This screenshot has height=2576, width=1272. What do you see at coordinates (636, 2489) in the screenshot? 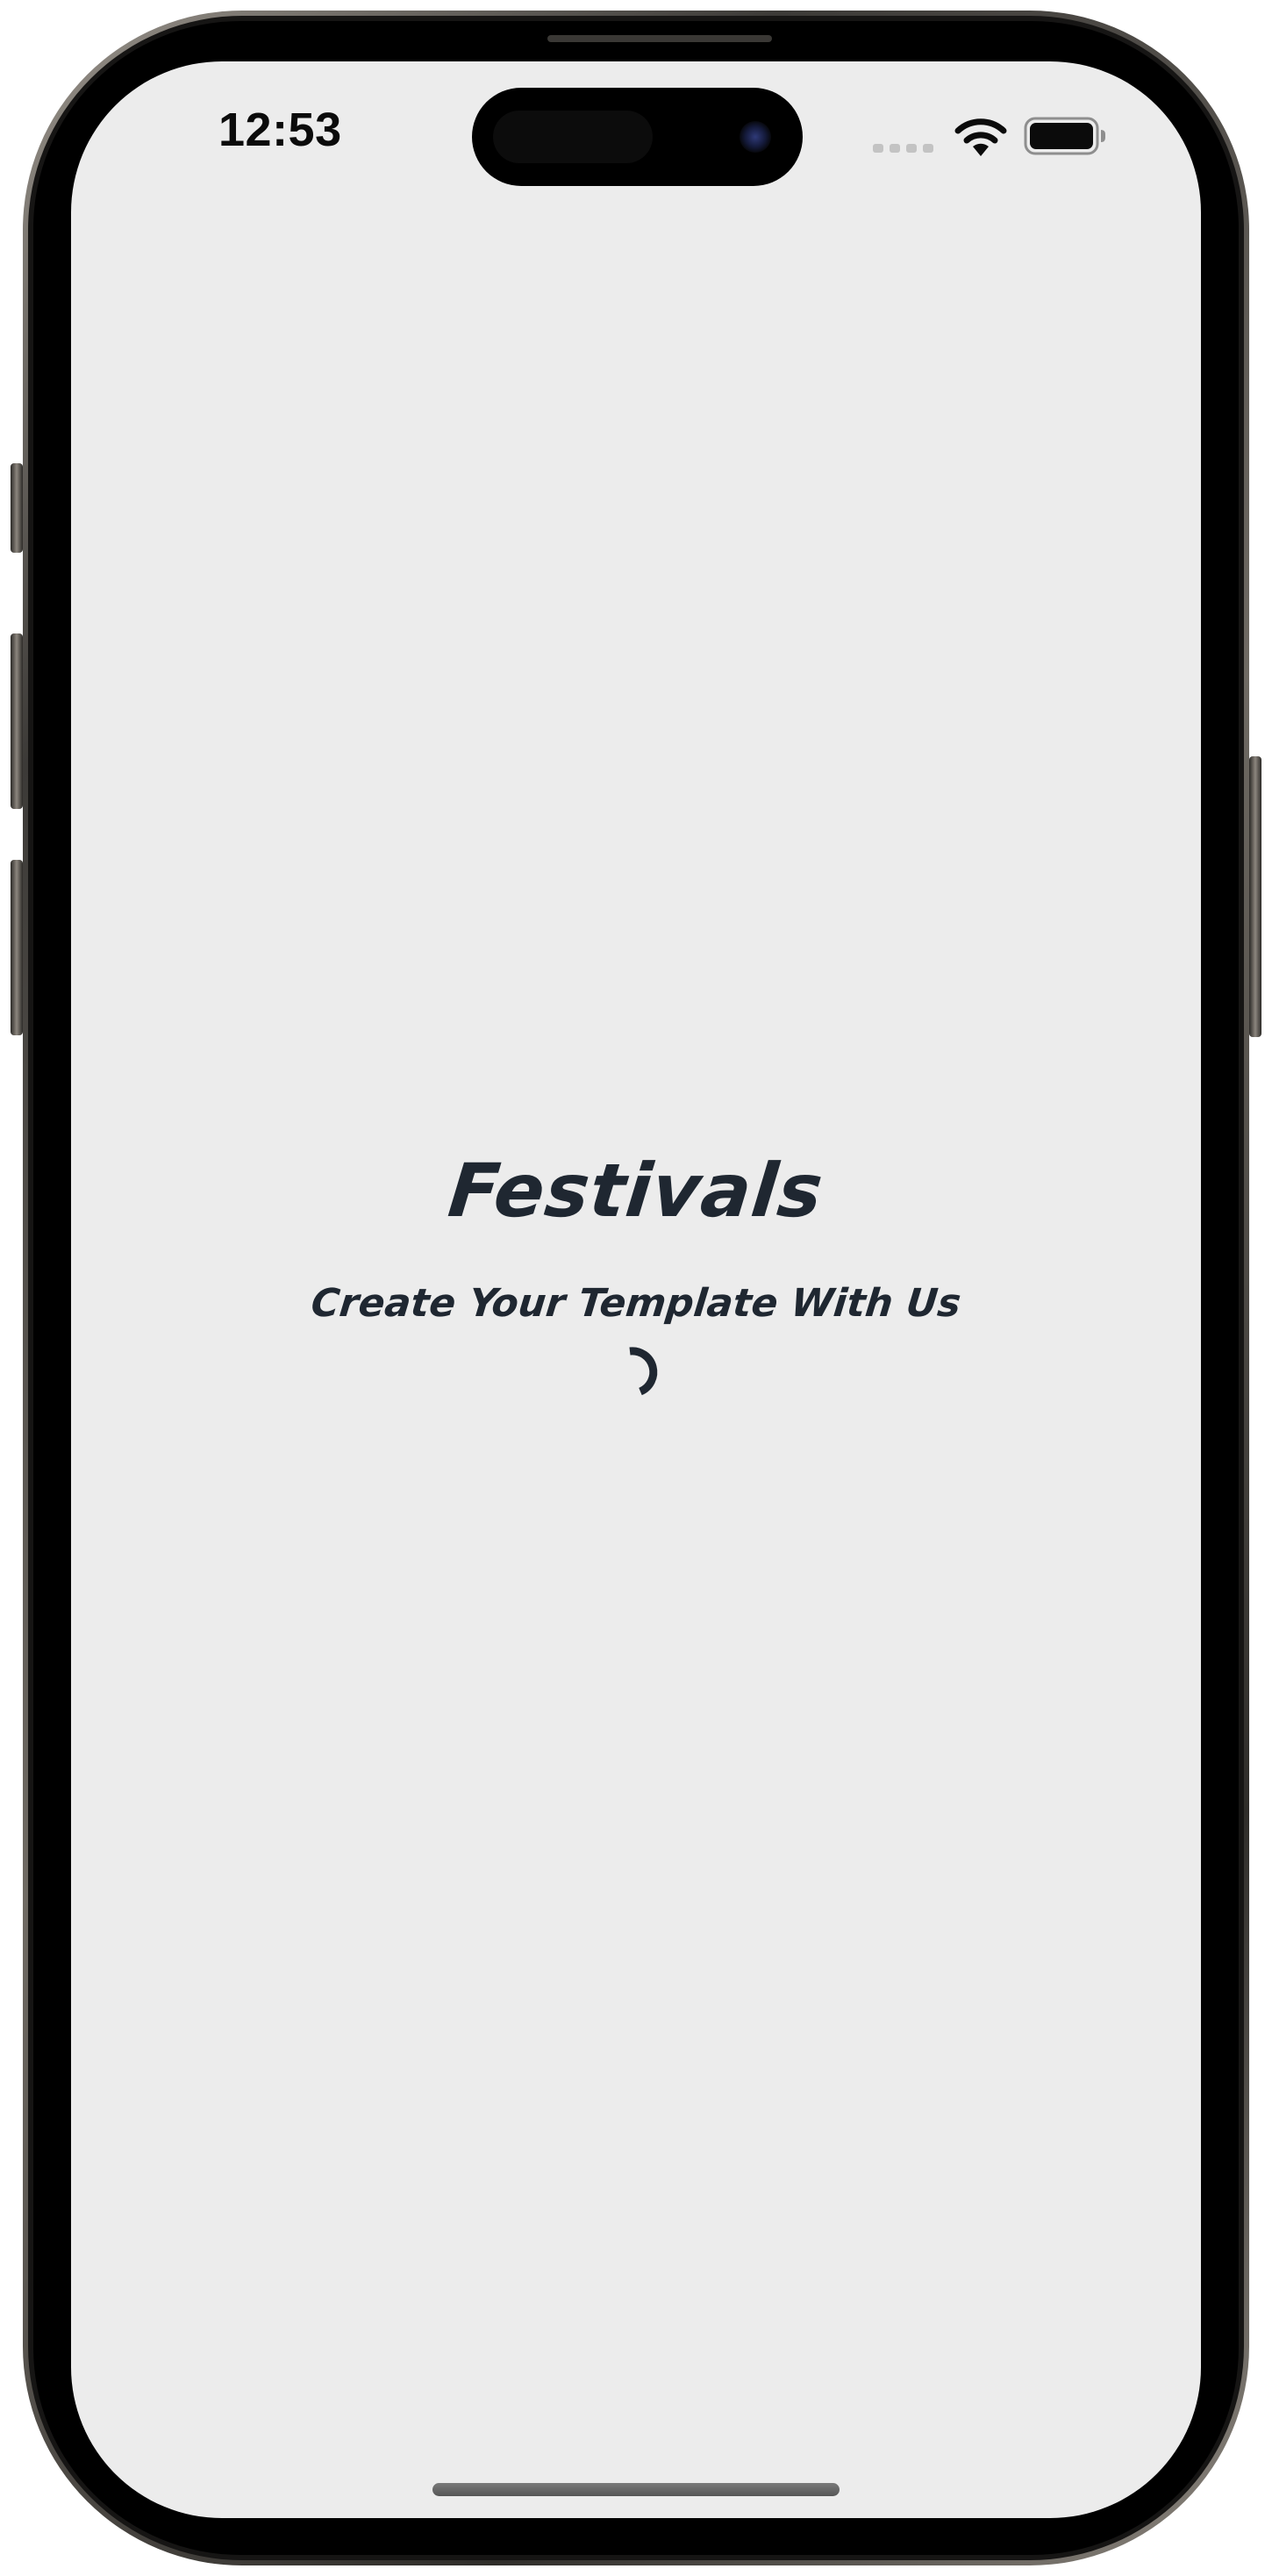
I see `home-indicator` at bounding box center [636, 2489].